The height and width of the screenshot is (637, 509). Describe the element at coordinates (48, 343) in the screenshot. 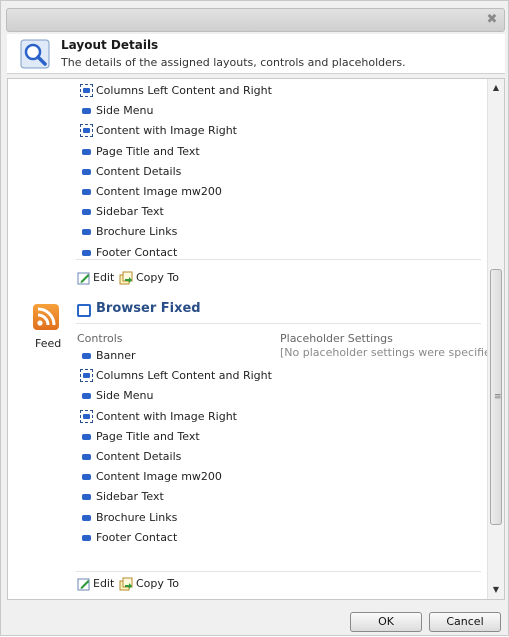

I see `feed-label: Feed` at that location.